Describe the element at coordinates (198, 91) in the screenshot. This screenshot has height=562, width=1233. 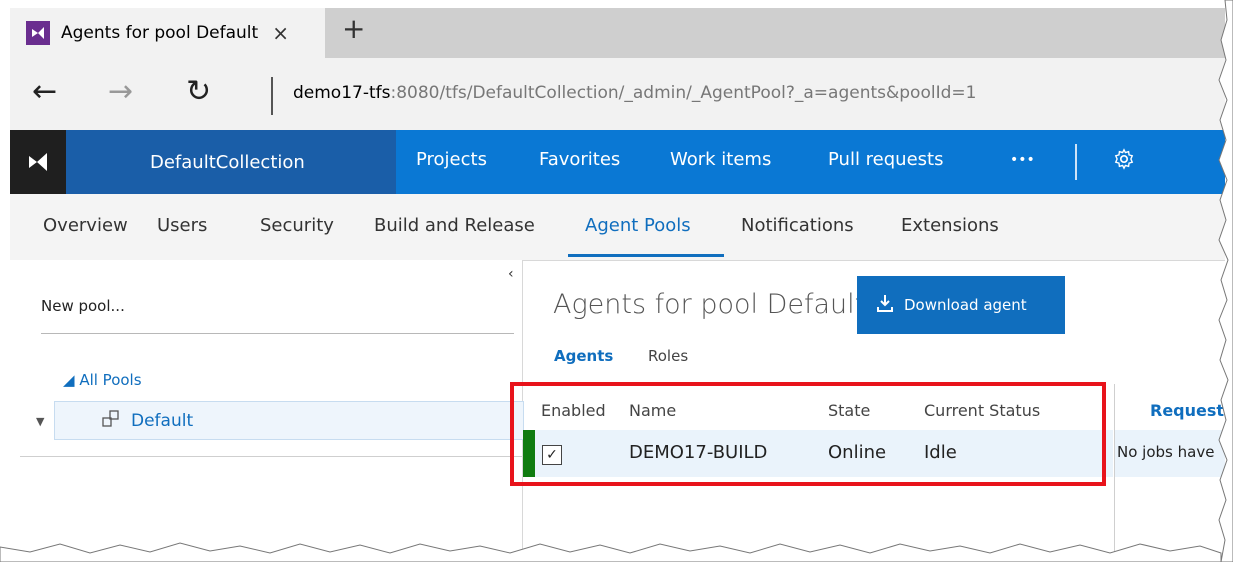
I see `refresh-button: ↻` at that location.